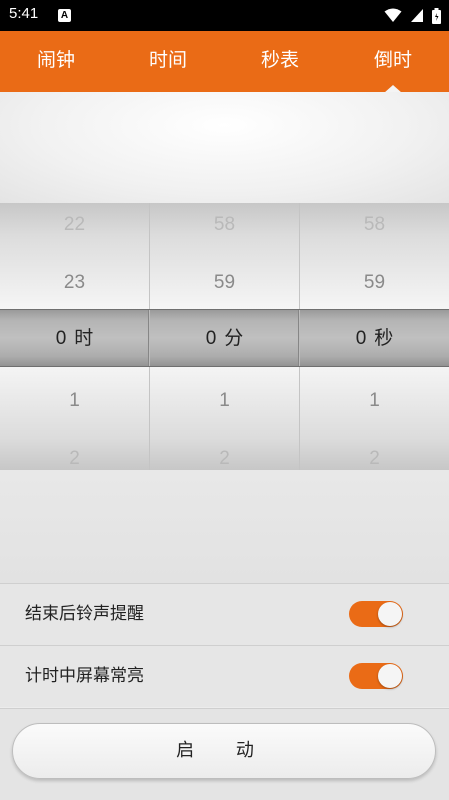 Image resolution: width=449 pixels, height=800 pixels. I want to click on bottom-bar: 启 动, so click(224, 754).